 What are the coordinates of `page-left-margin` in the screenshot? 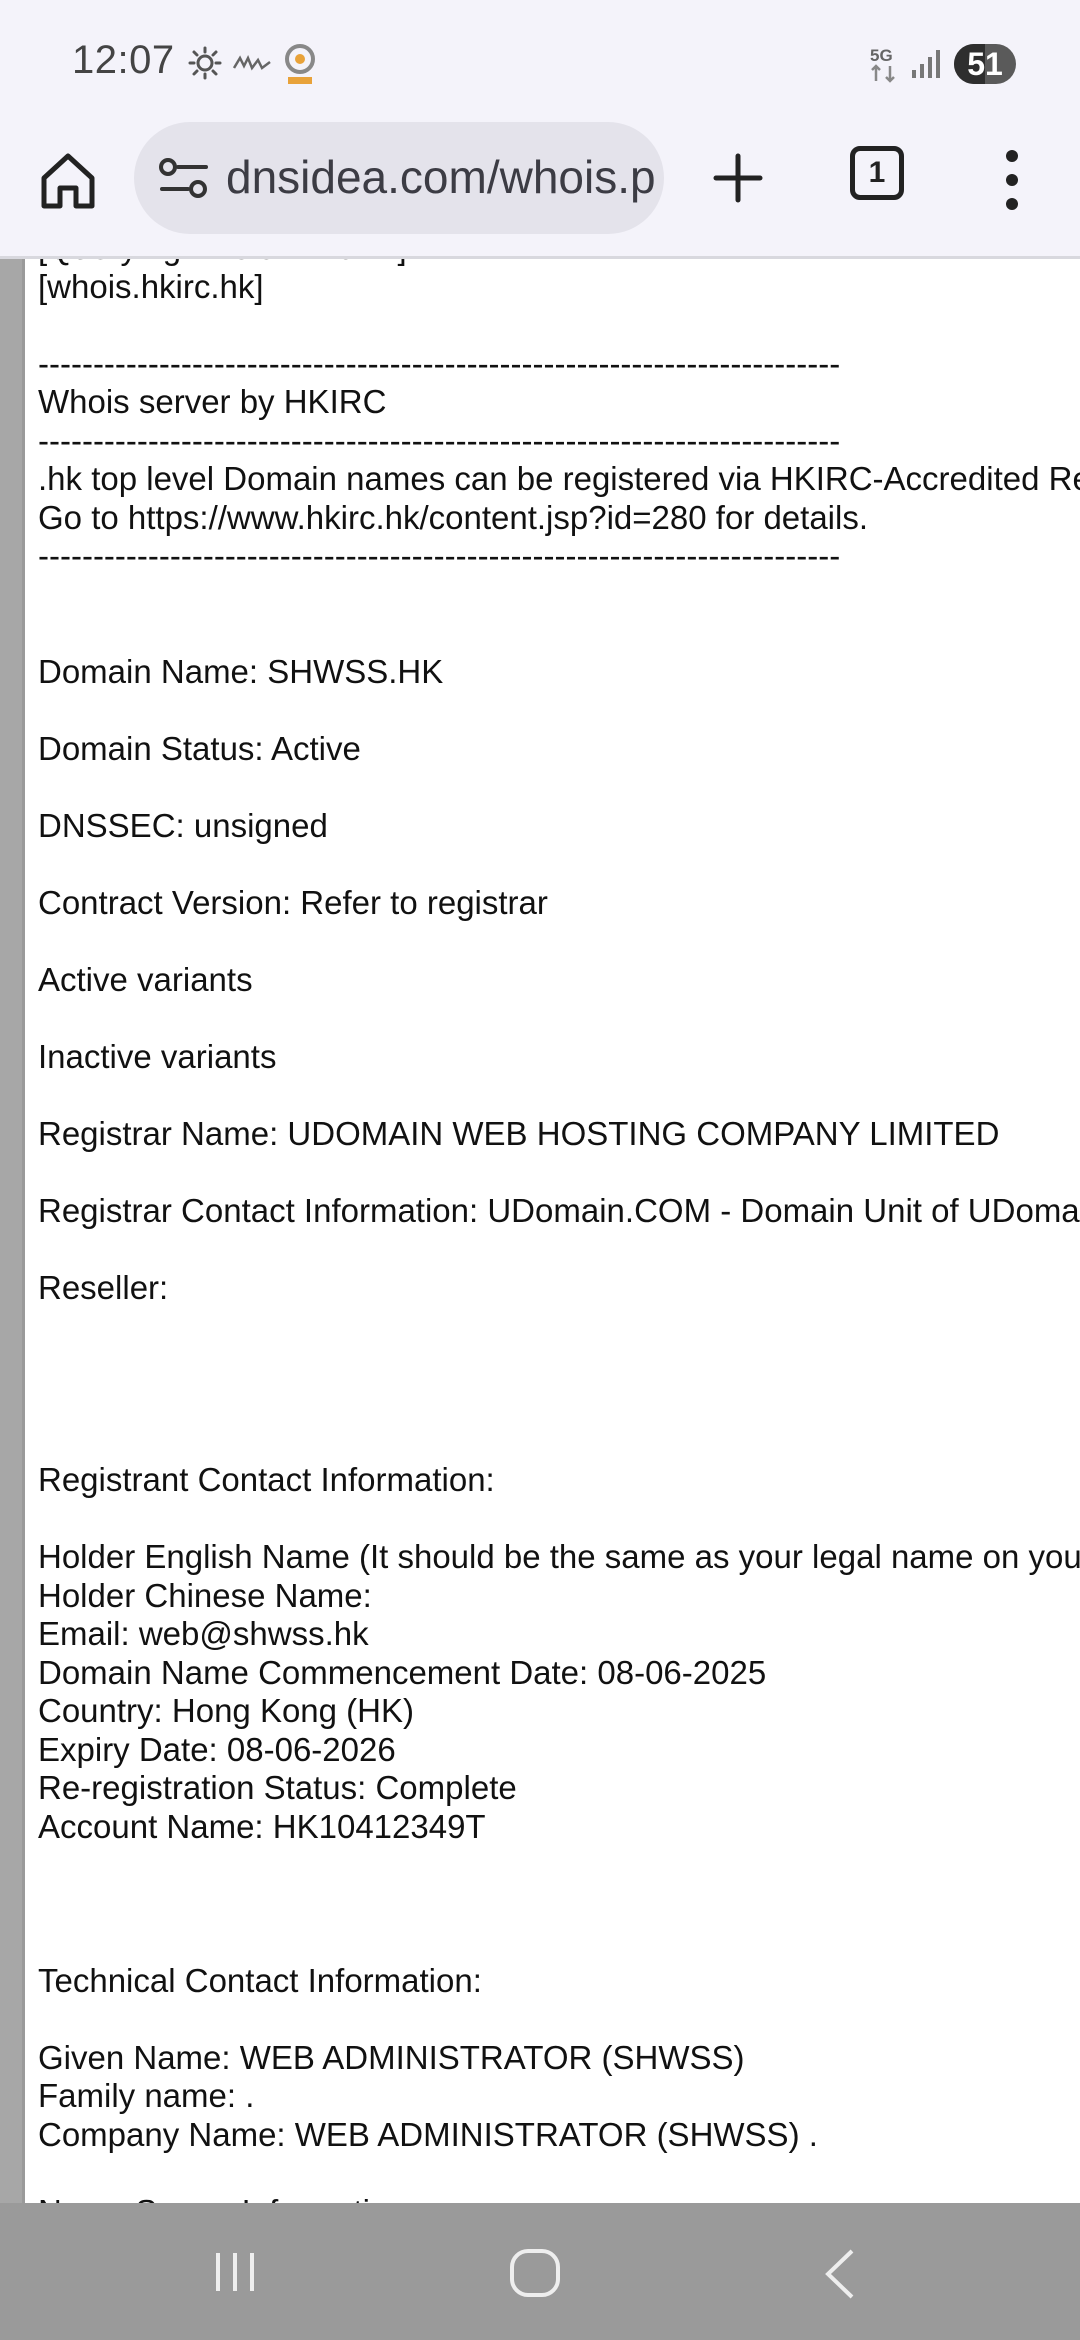 It's located at (11, 1231).